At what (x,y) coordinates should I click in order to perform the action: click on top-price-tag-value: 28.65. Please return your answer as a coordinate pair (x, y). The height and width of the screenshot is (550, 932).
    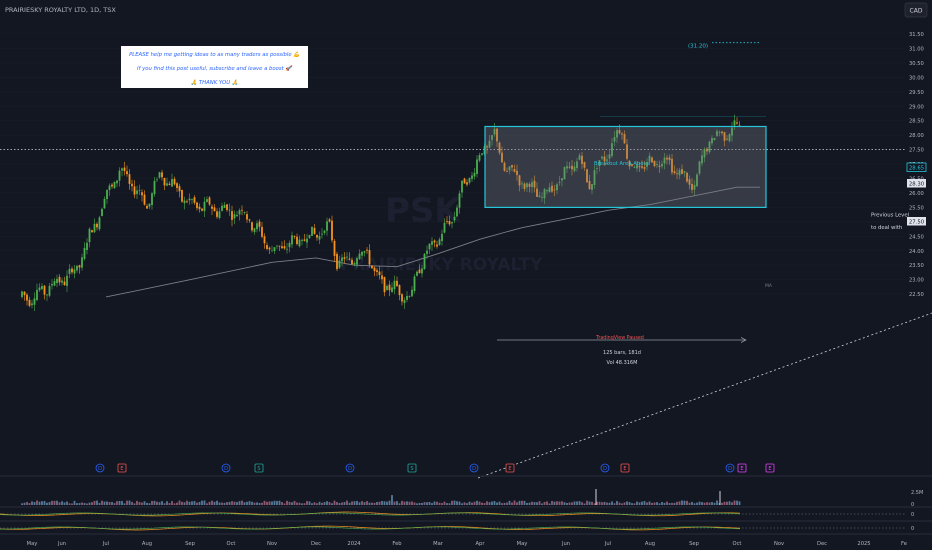
    Looking at the image, I should click on (916, 169).